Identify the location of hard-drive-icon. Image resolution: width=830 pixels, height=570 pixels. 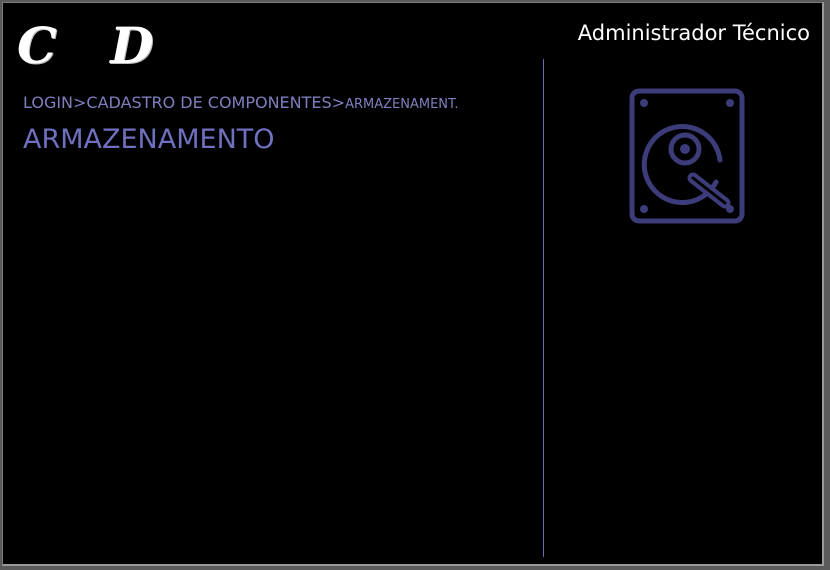
(687, 156).